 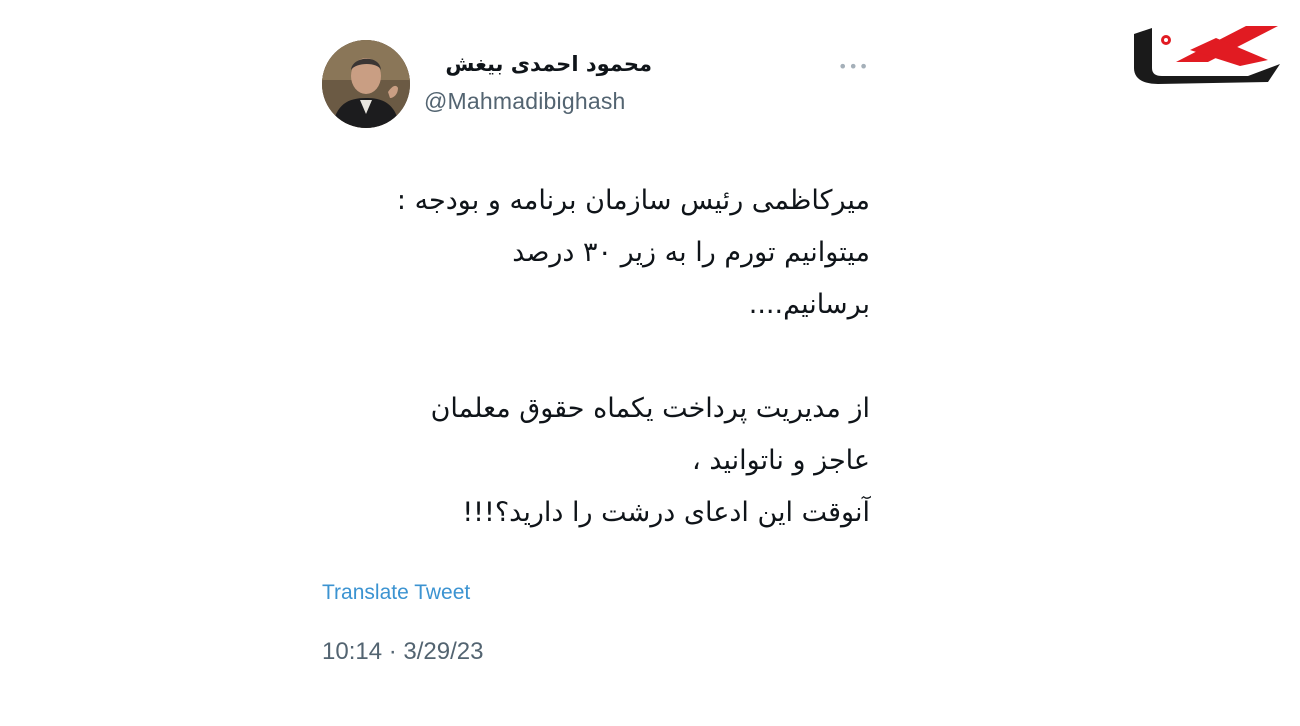 What do you see at coordinates (537, 64) in the screenshot?
I see `display-name: محمود احمدی بیغش` at bounding box center [537, 64].